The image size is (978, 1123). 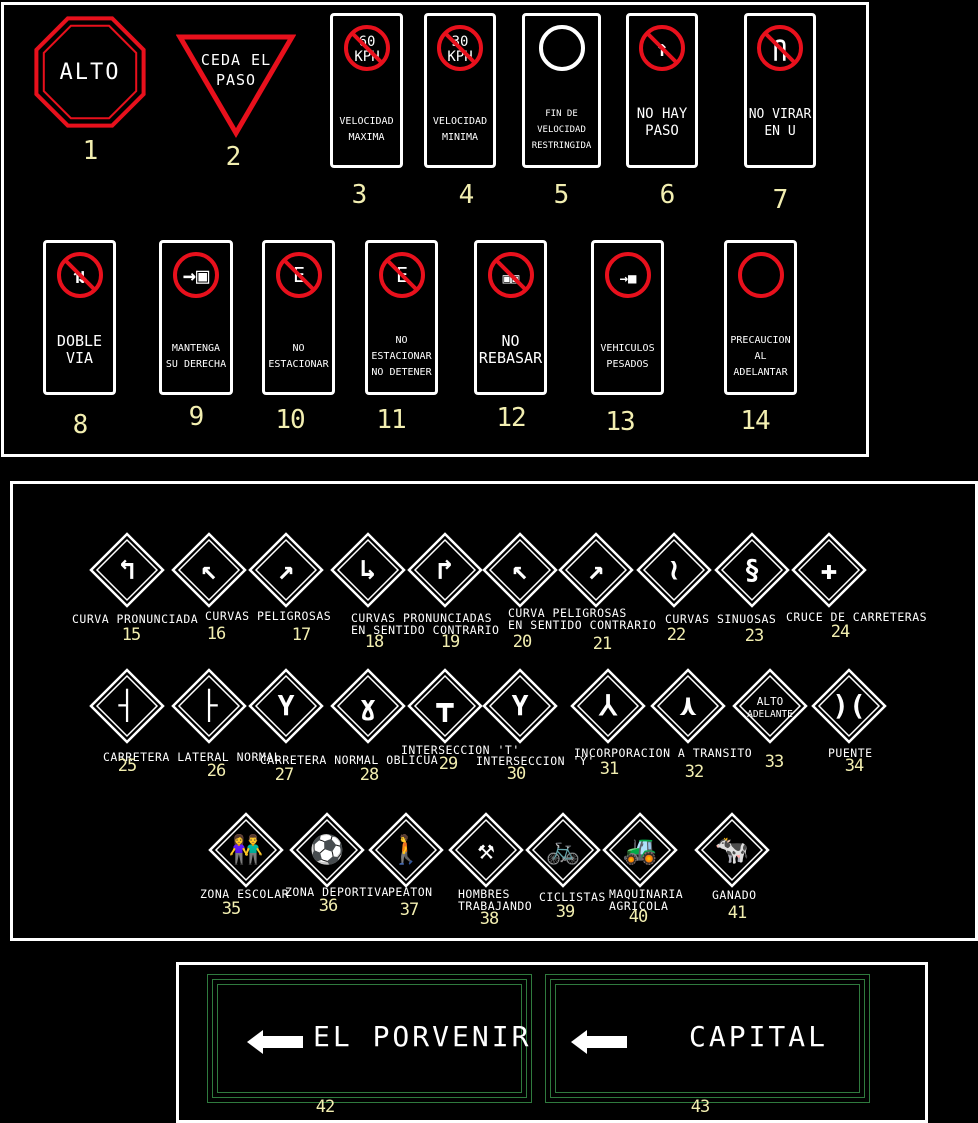 I want to click on sign-text: MAXIMA, so click(x=366, y=137).